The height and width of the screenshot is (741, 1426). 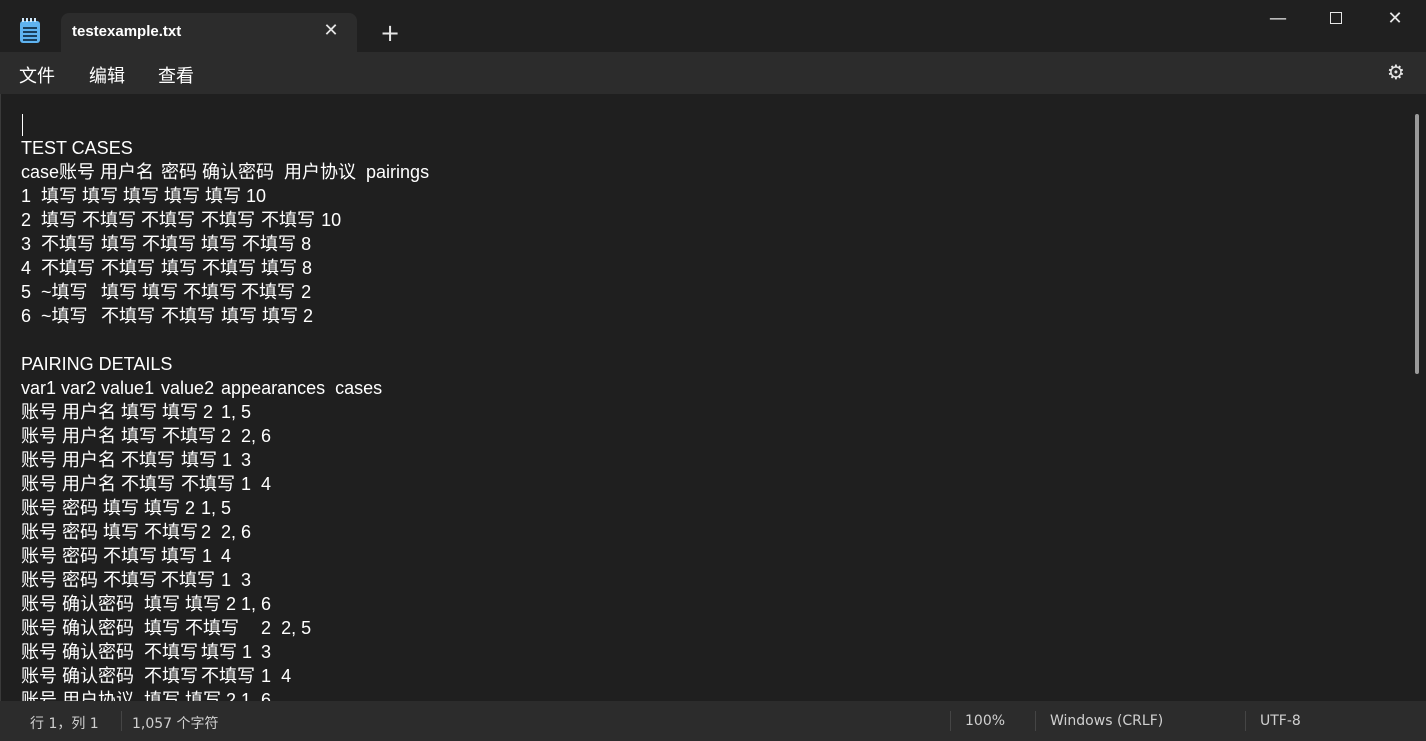 What do you see at coordinates (64, 724) in the screenshot?
I see `cursor-position: 行 1，列 1` at bounding box center [64, 724].